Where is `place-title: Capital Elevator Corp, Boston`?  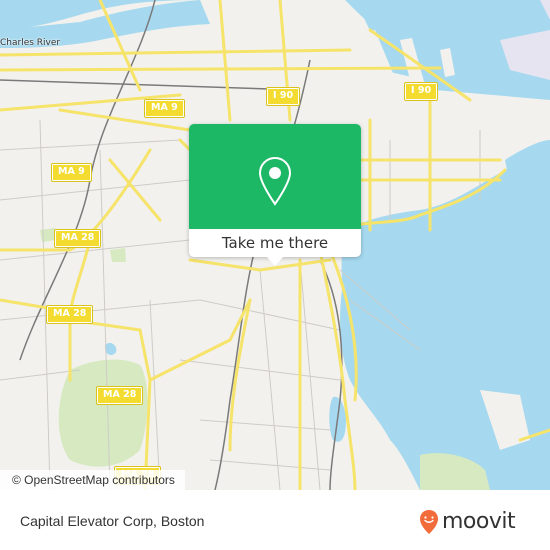 place-title: Capital Elevator Corp, Boston is located at coordinates (112, 521).